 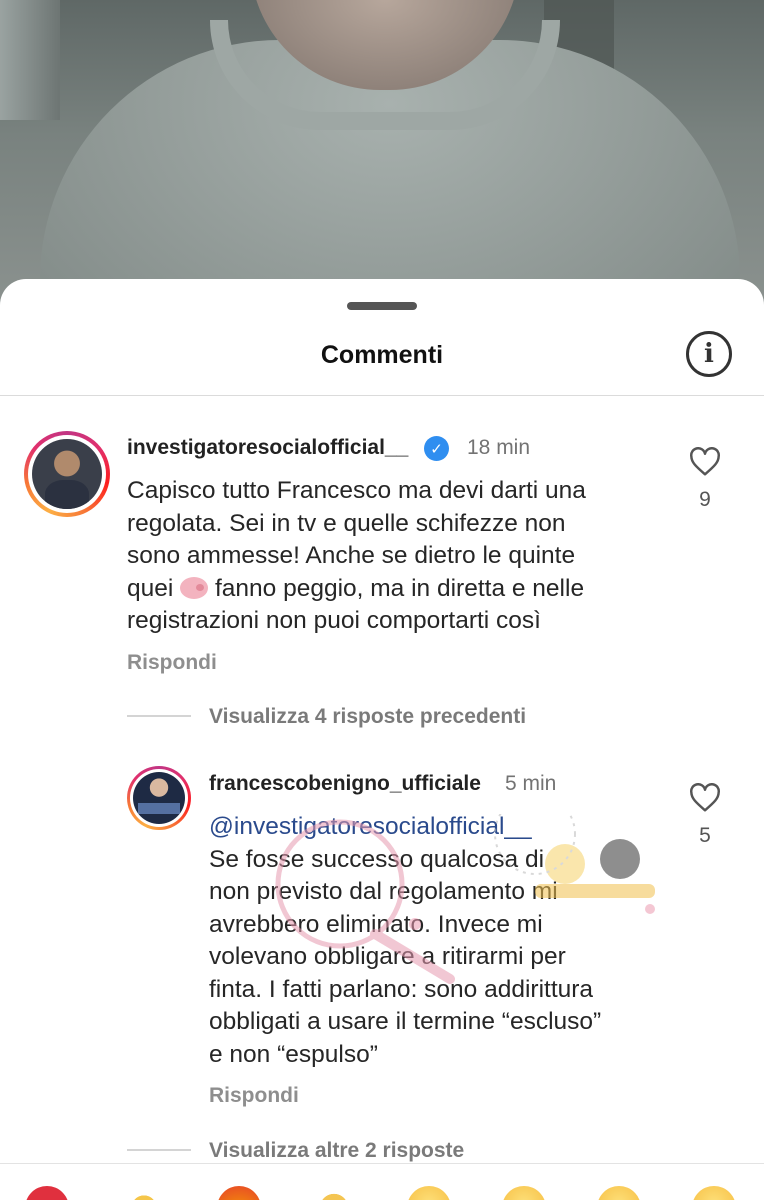 What do you see at coordinates (336, 1151) in the screenshot?
I see `view-more-replies-link: Visualizza altre 2 risposte` at bounding box center [336, 1151].